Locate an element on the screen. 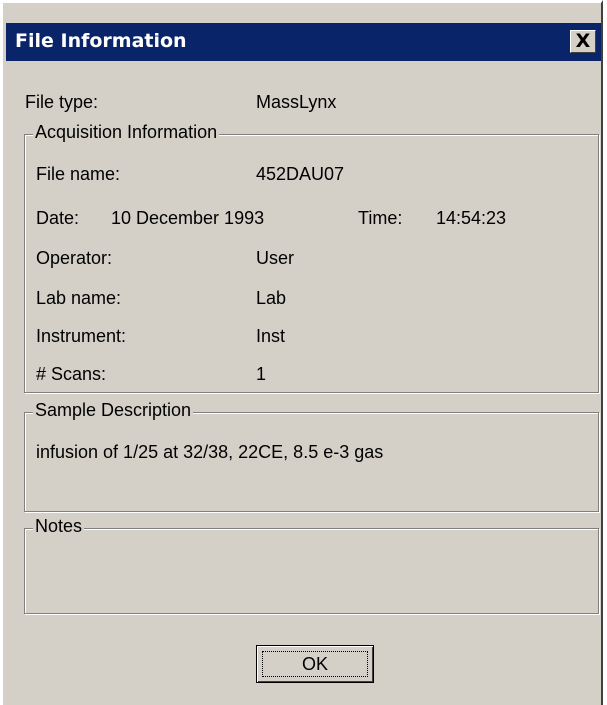  date-value: 10 December 1993 is located at coordinates (188, 218).